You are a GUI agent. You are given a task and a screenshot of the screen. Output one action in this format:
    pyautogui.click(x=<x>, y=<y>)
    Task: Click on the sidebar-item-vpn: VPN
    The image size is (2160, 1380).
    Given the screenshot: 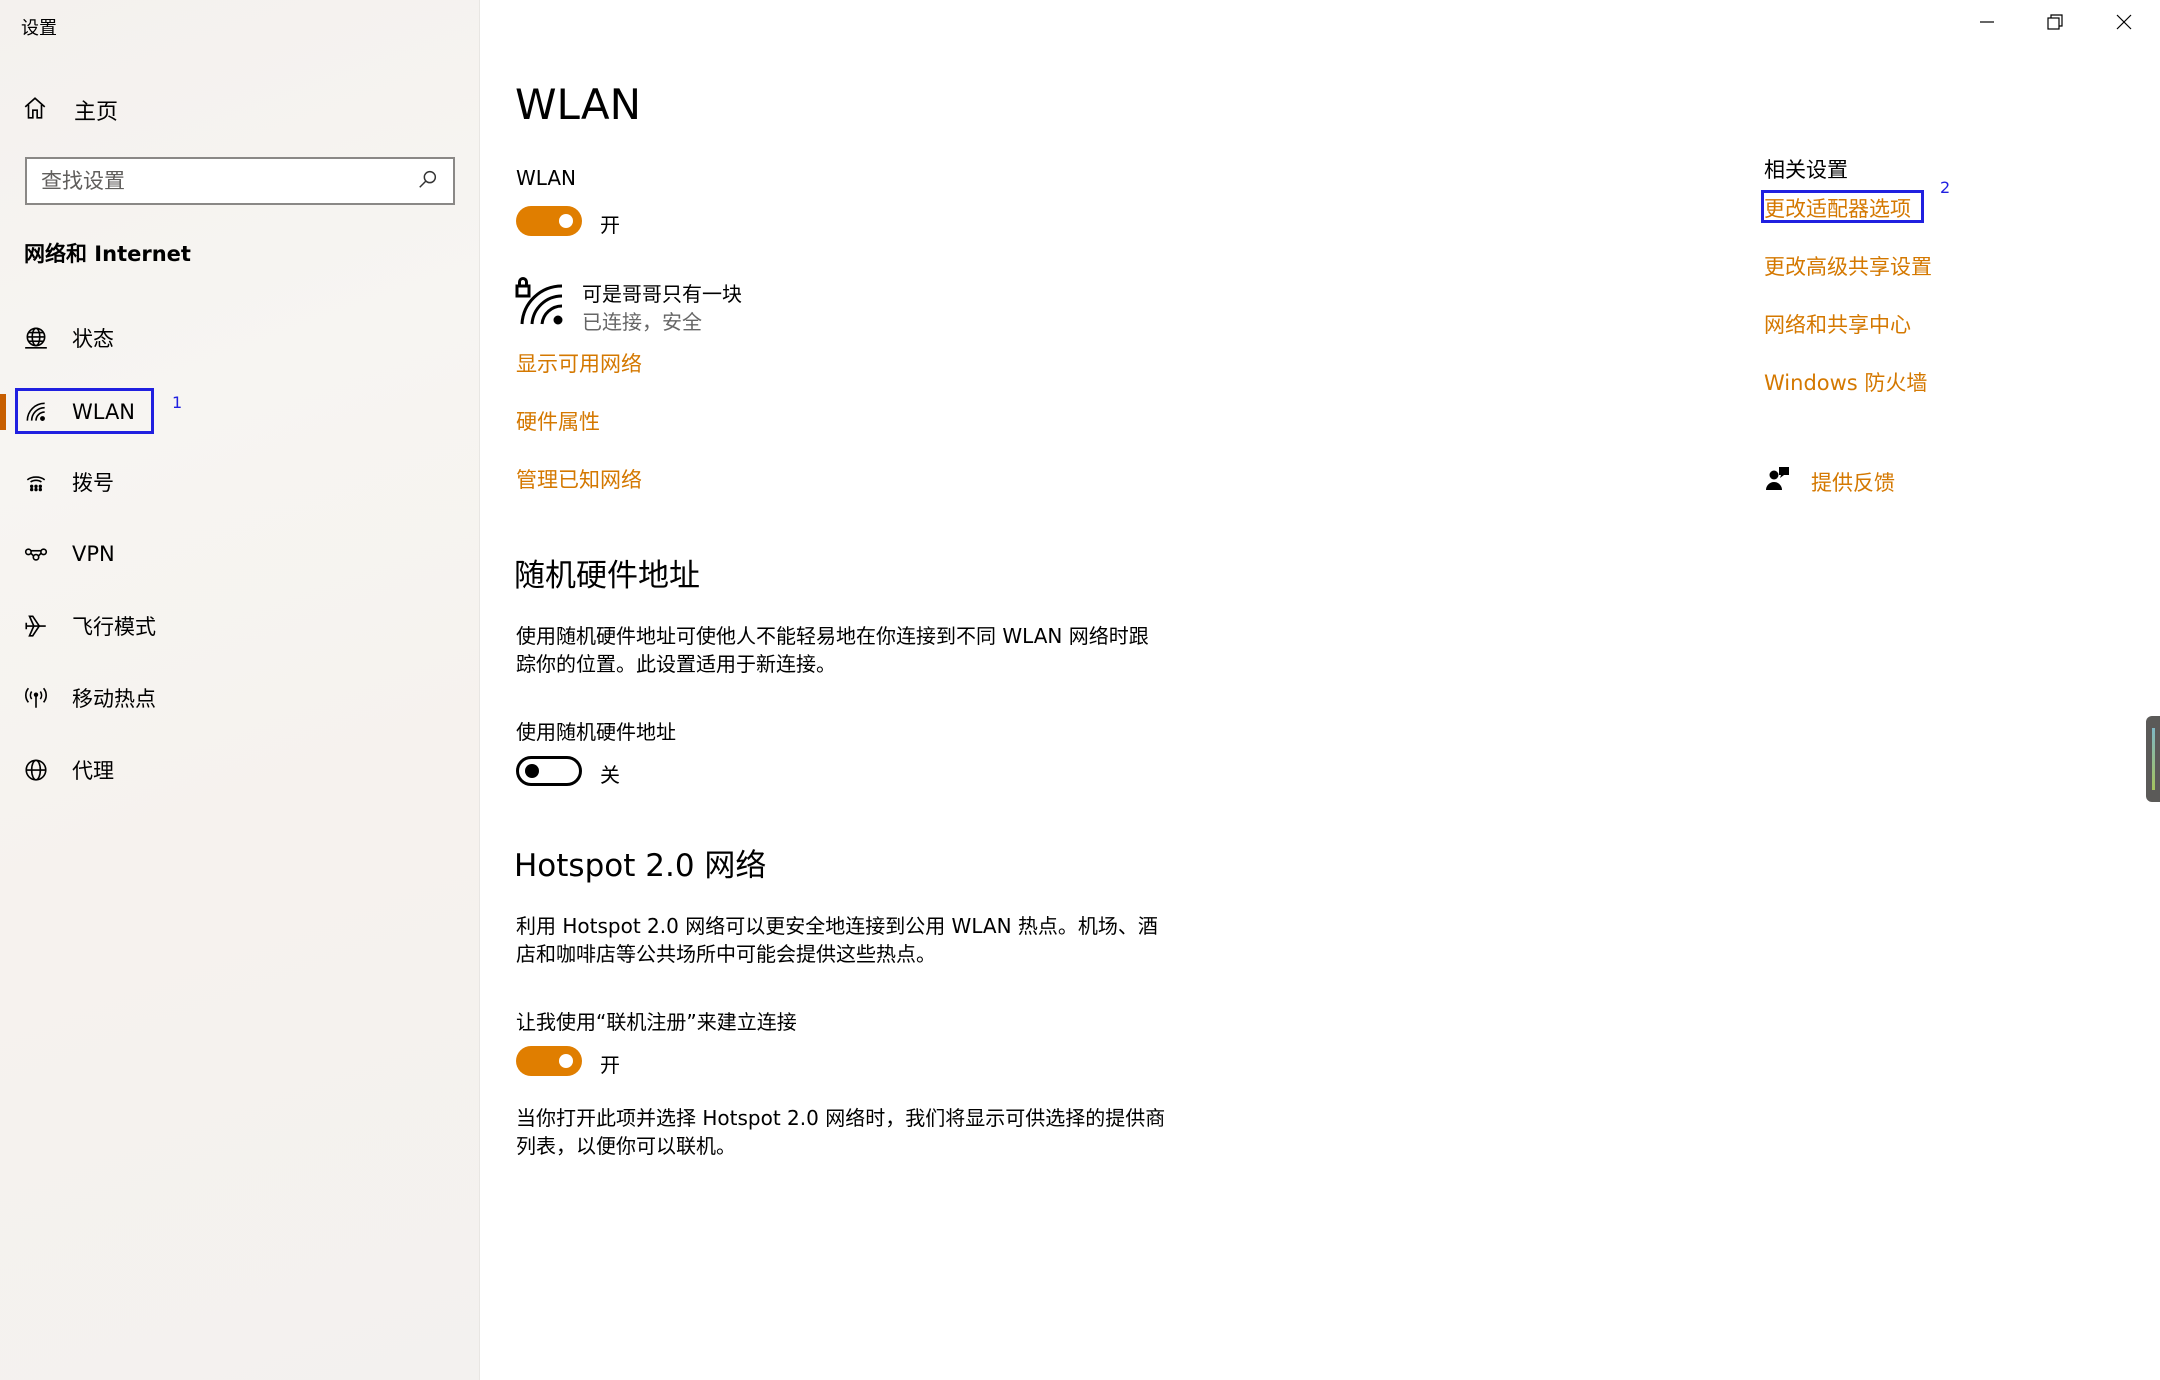 What is the action you would take?
    pyautogui.click(x=240, y=554)
    